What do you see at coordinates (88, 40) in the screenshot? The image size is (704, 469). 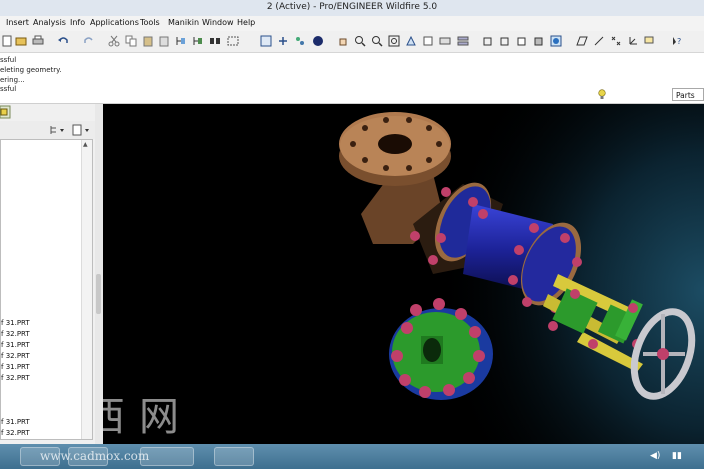 I see `redo-icon` at bounding box center [88, 40].